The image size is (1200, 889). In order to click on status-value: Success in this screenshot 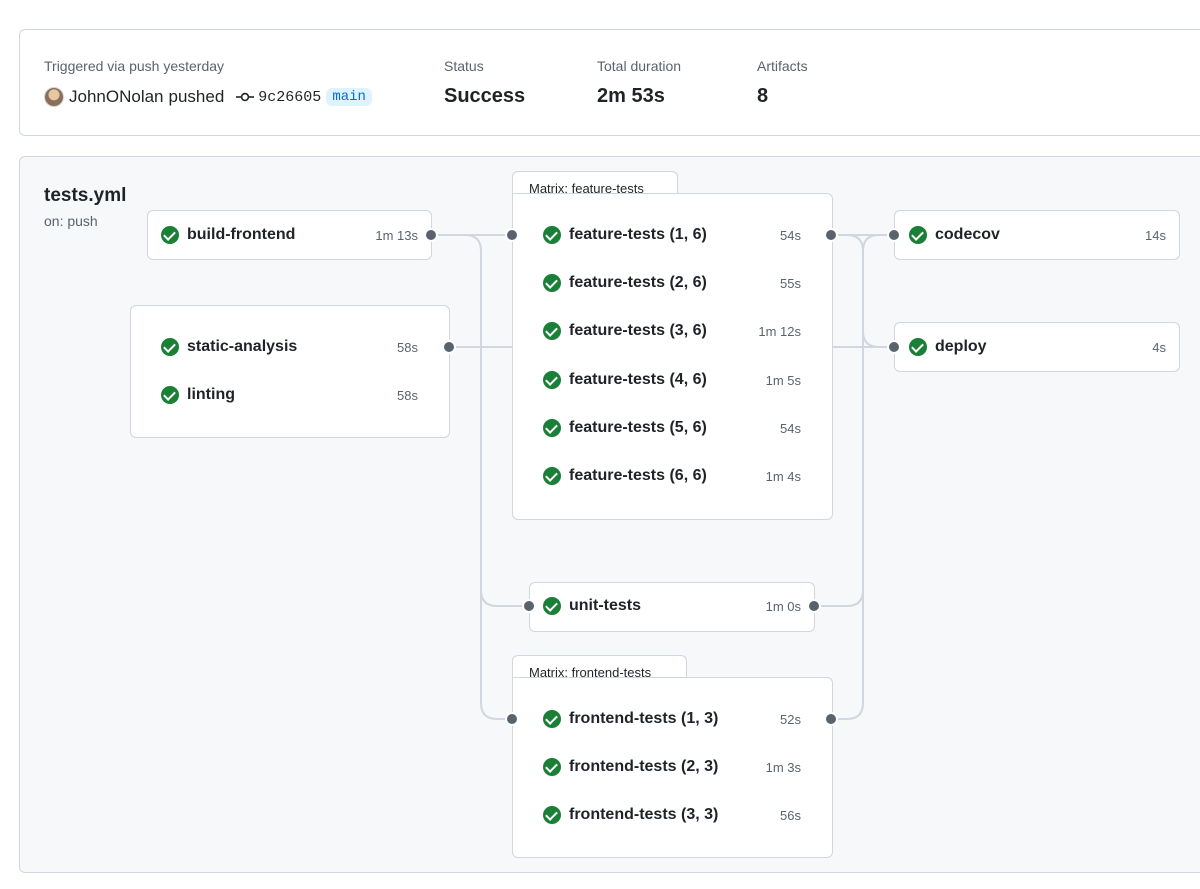, I will do `click(485, 96)`.